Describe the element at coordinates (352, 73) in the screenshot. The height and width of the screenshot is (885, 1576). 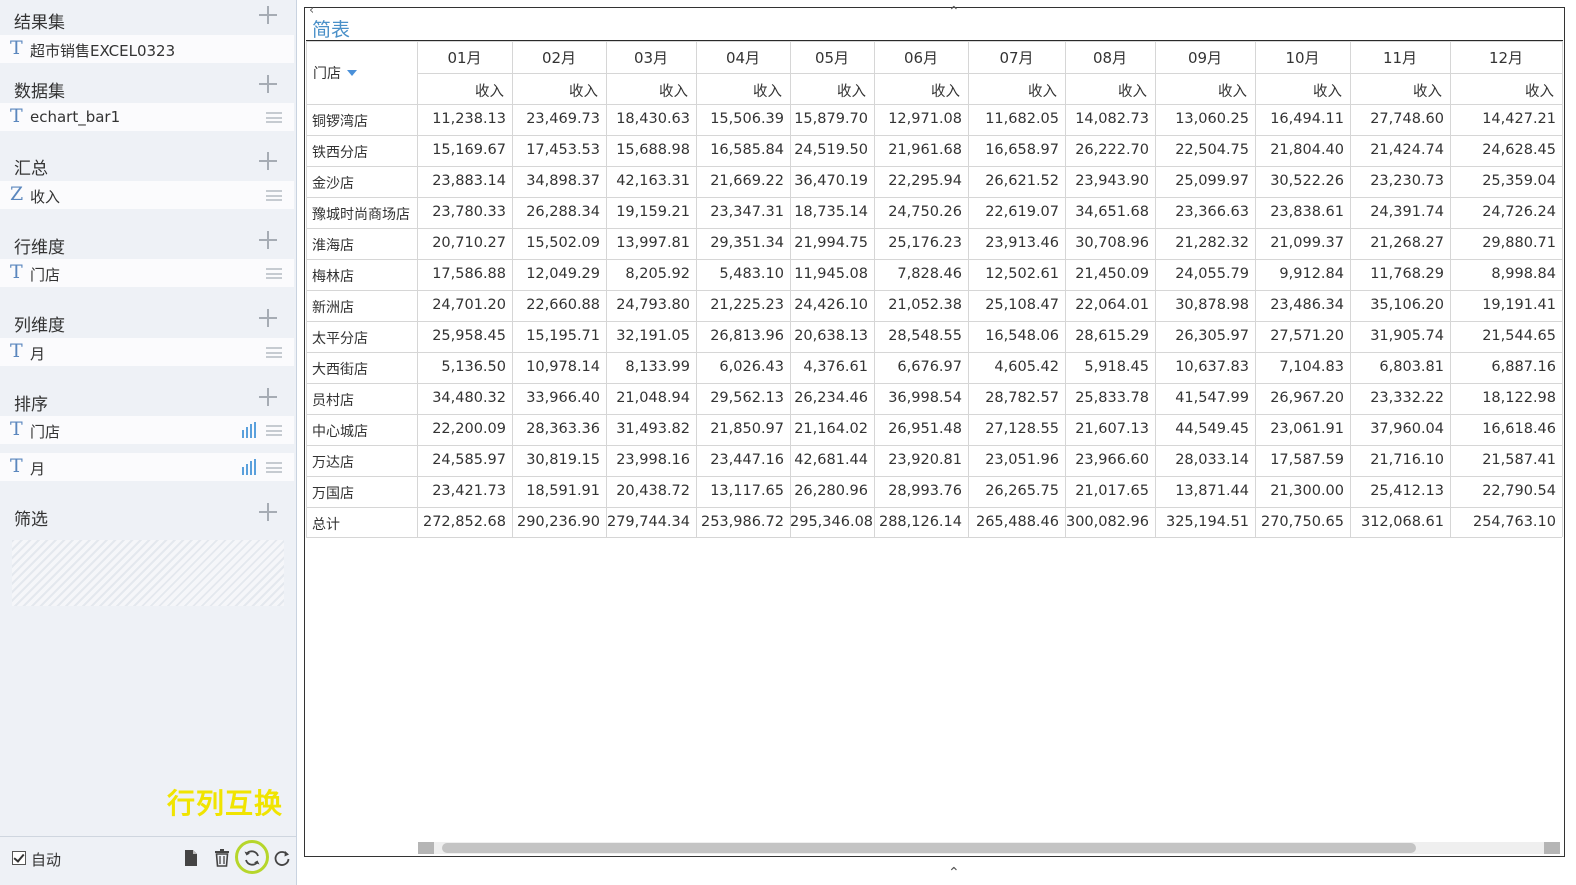
I see `dropdown-arrow-icon` at that location.